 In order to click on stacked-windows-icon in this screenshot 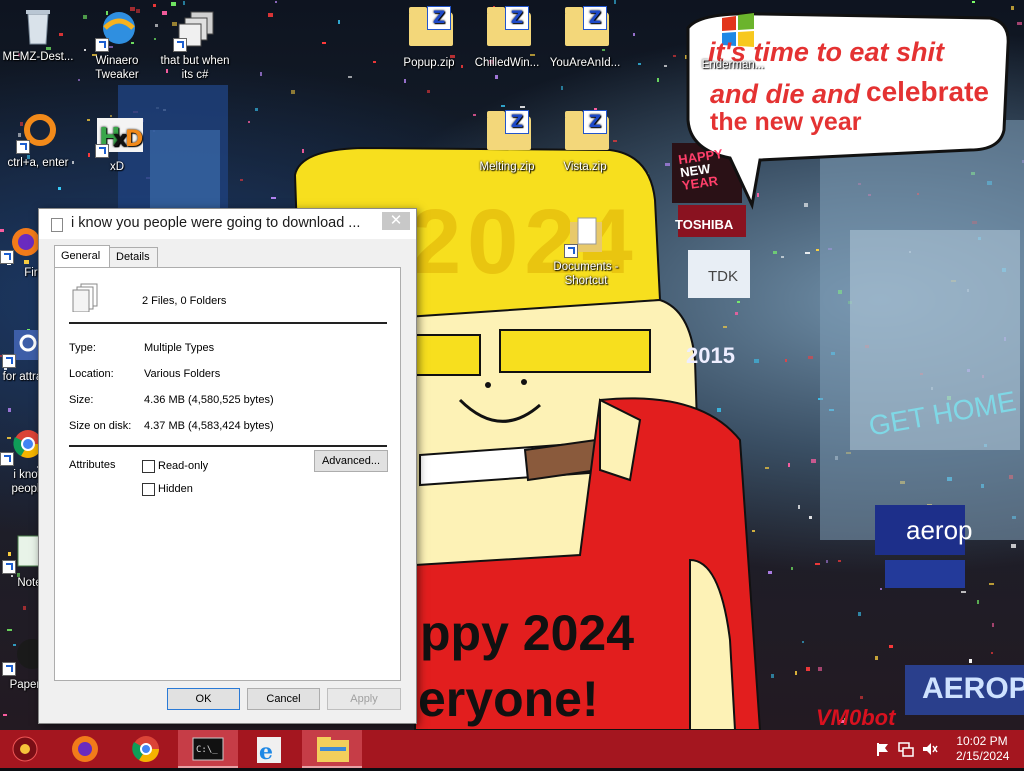, I will do `click(194, 31)`.